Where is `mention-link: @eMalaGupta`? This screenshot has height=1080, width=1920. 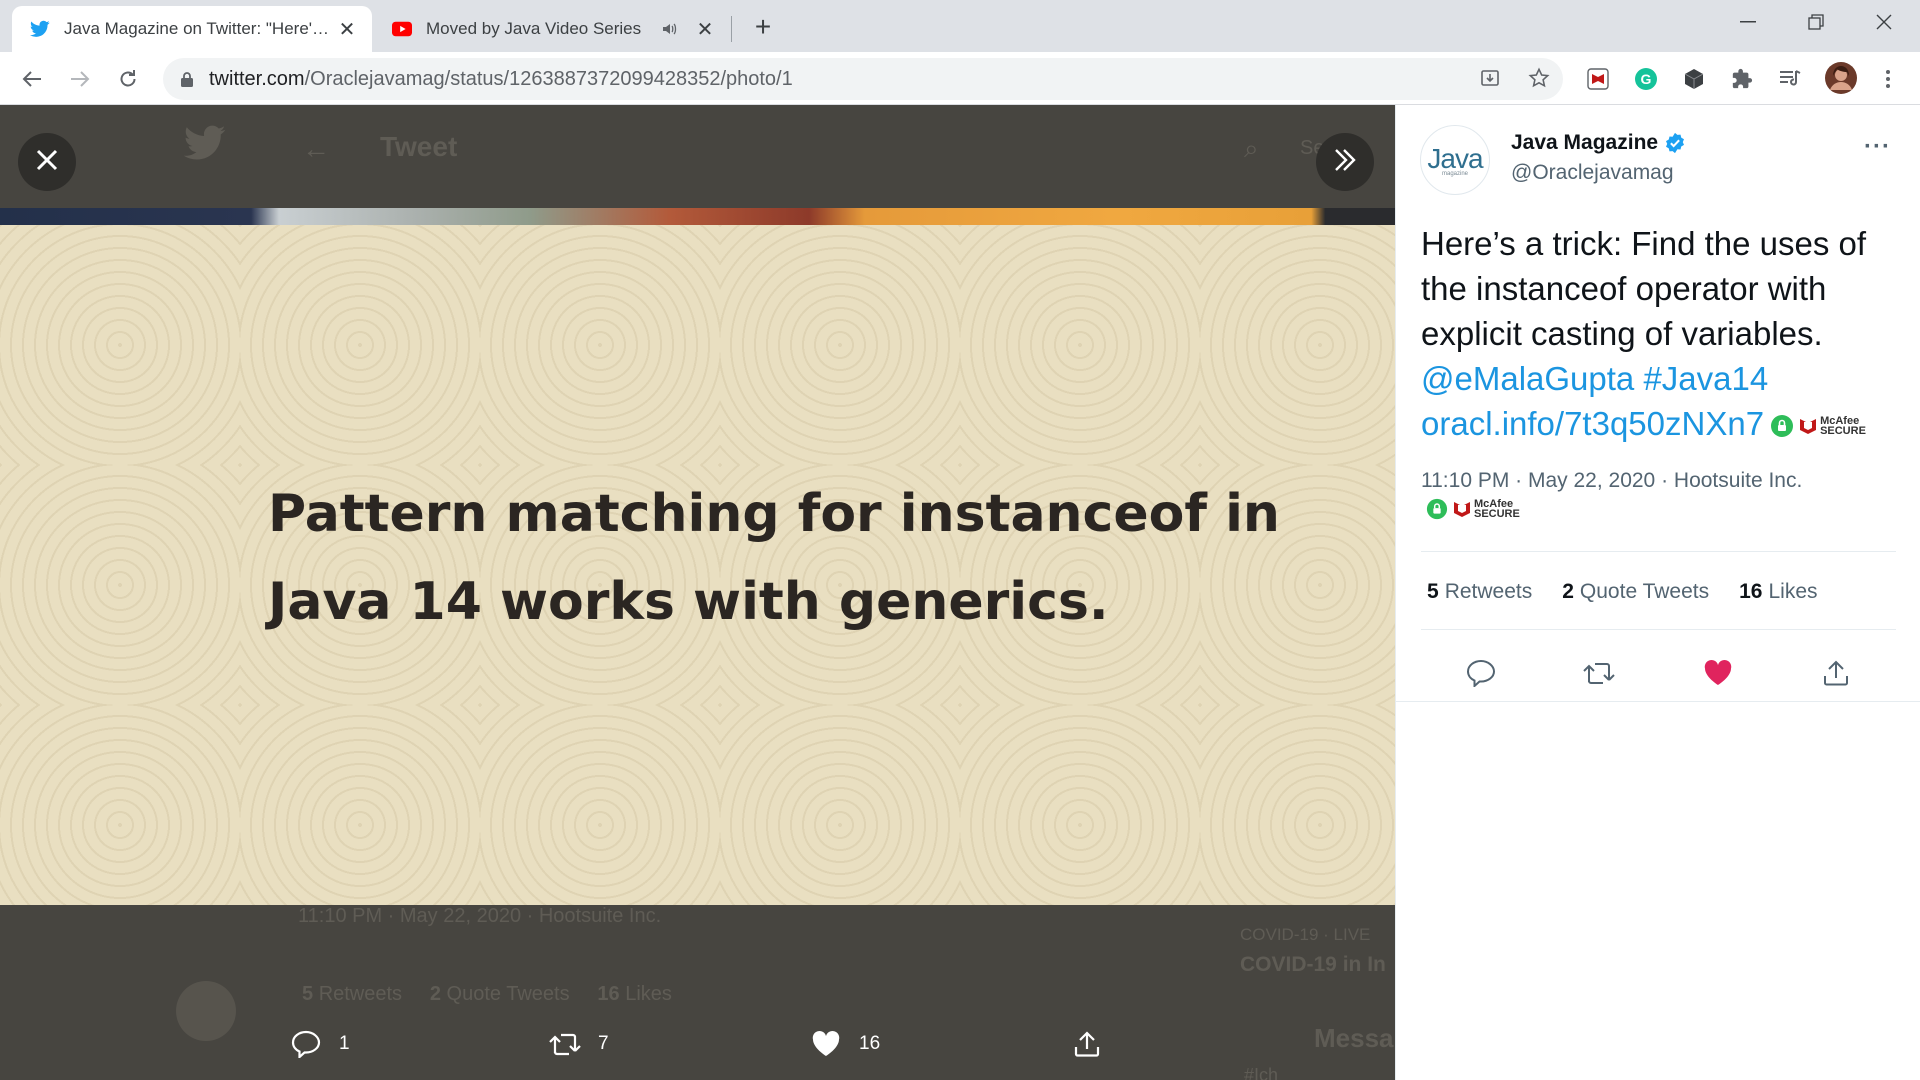 mention-link: @eMalaGupta is located at coordinates (1527, 378).